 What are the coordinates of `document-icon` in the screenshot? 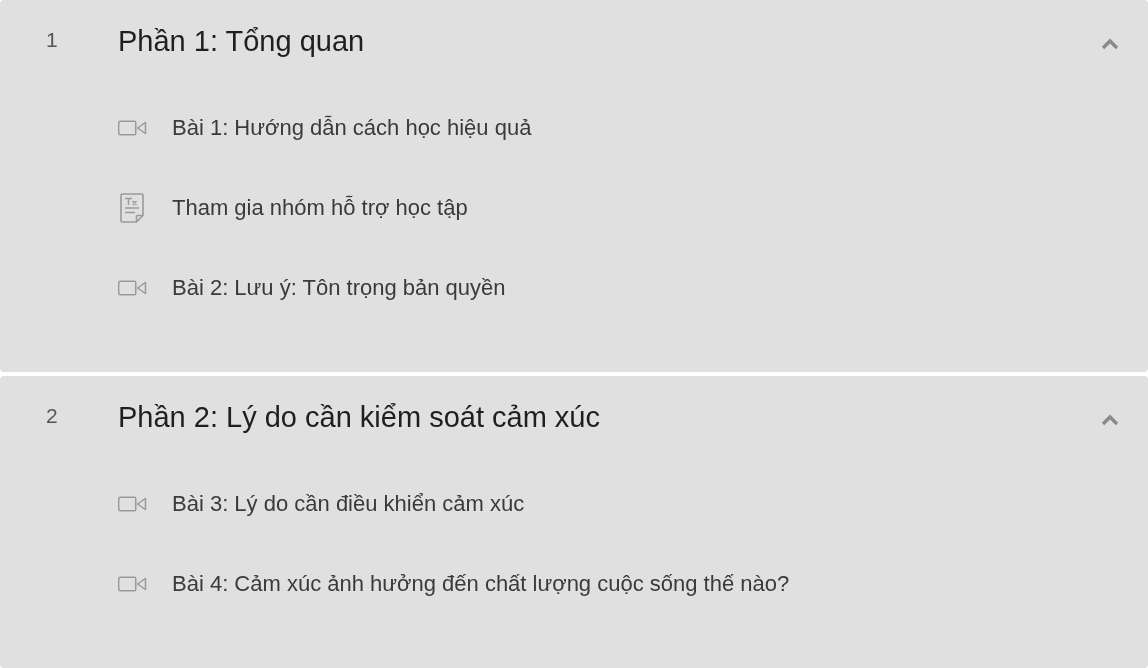 It's located at (132, 208).